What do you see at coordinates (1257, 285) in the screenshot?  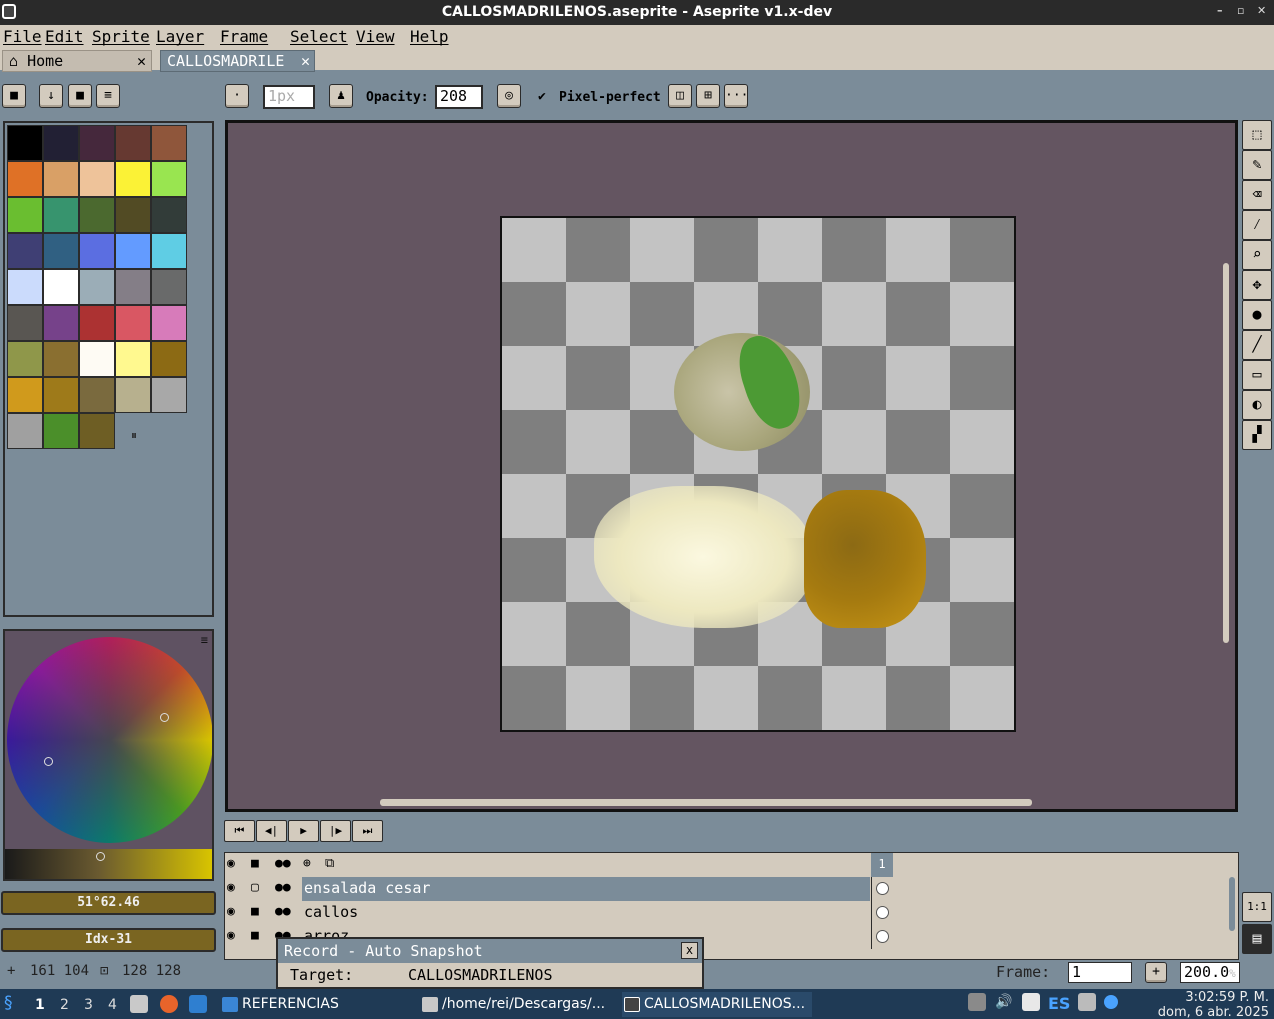 I see `move-icon: ✥` at bounding box center [1257, 285].